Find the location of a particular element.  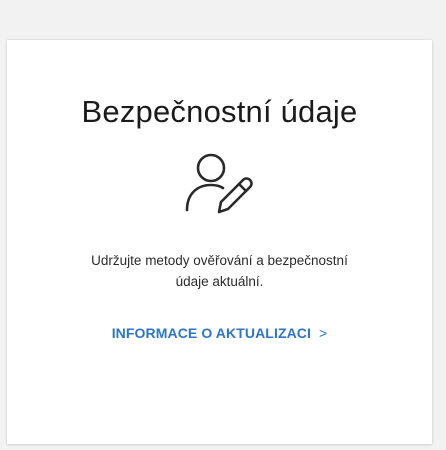

card-title: Bezpečnostní údaje is located at coordinates (219, 111).